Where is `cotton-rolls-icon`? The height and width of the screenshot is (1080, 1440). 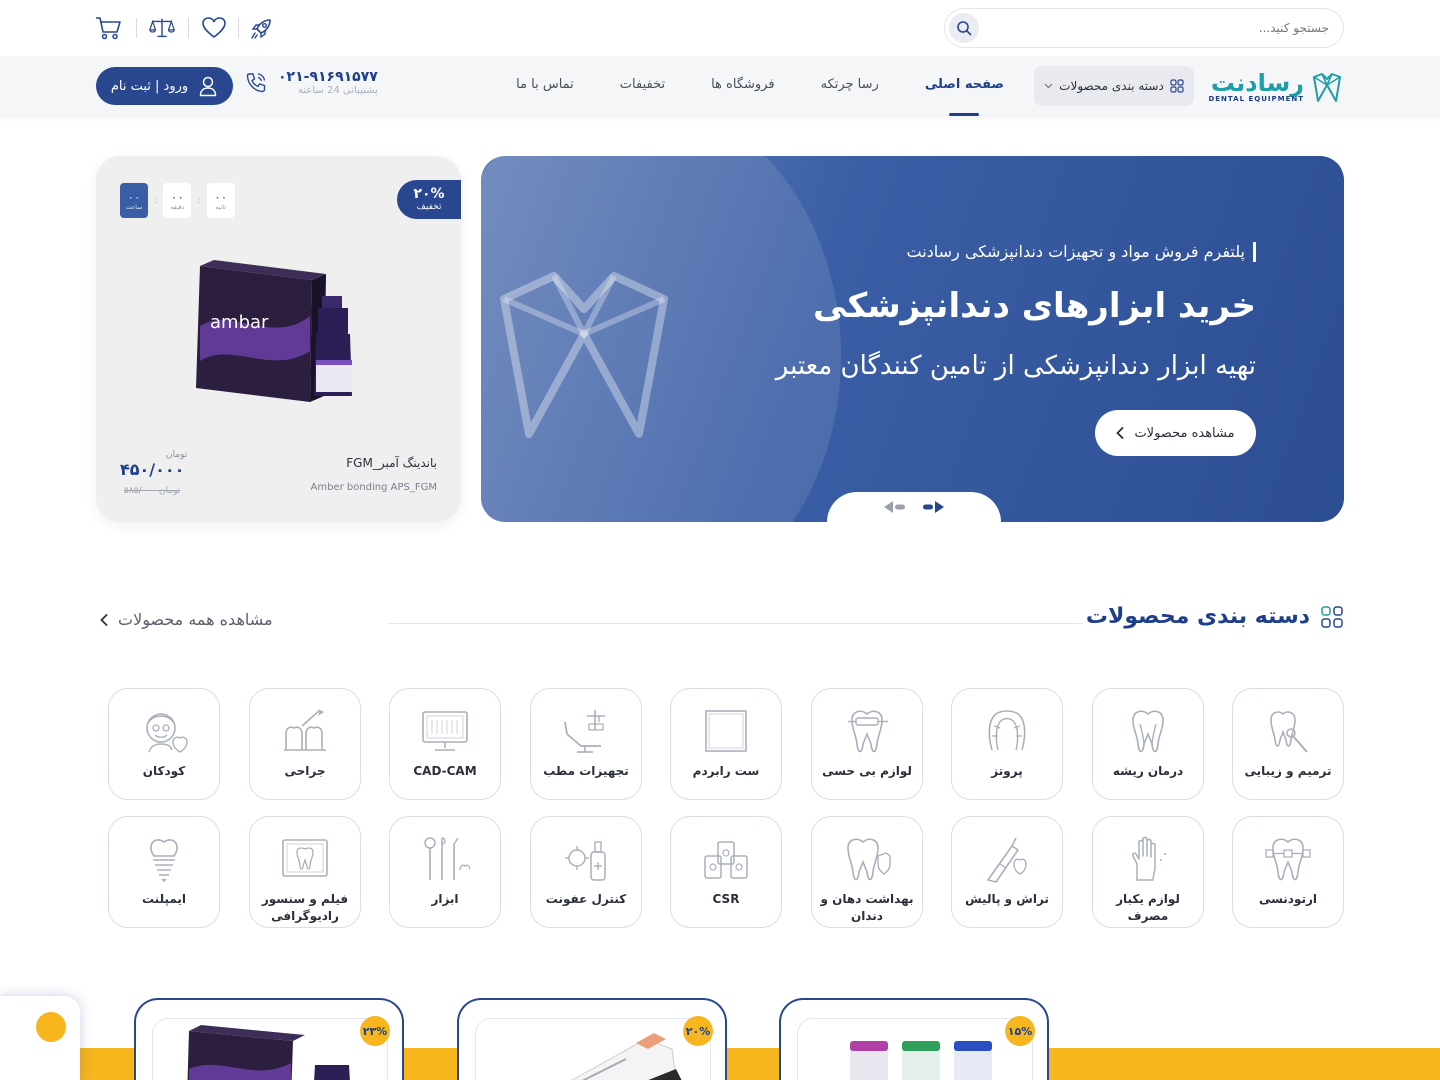 cotton-rolls-icon is located at coordinates (726, 860).